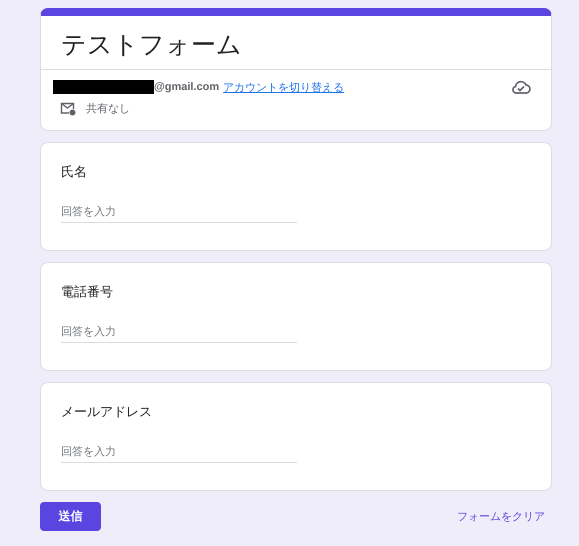 The width and height of the screenshot is (579, 546). Describe the element at coordinates (68, 109) in the screenshot. I see `mail-icon` at that location.